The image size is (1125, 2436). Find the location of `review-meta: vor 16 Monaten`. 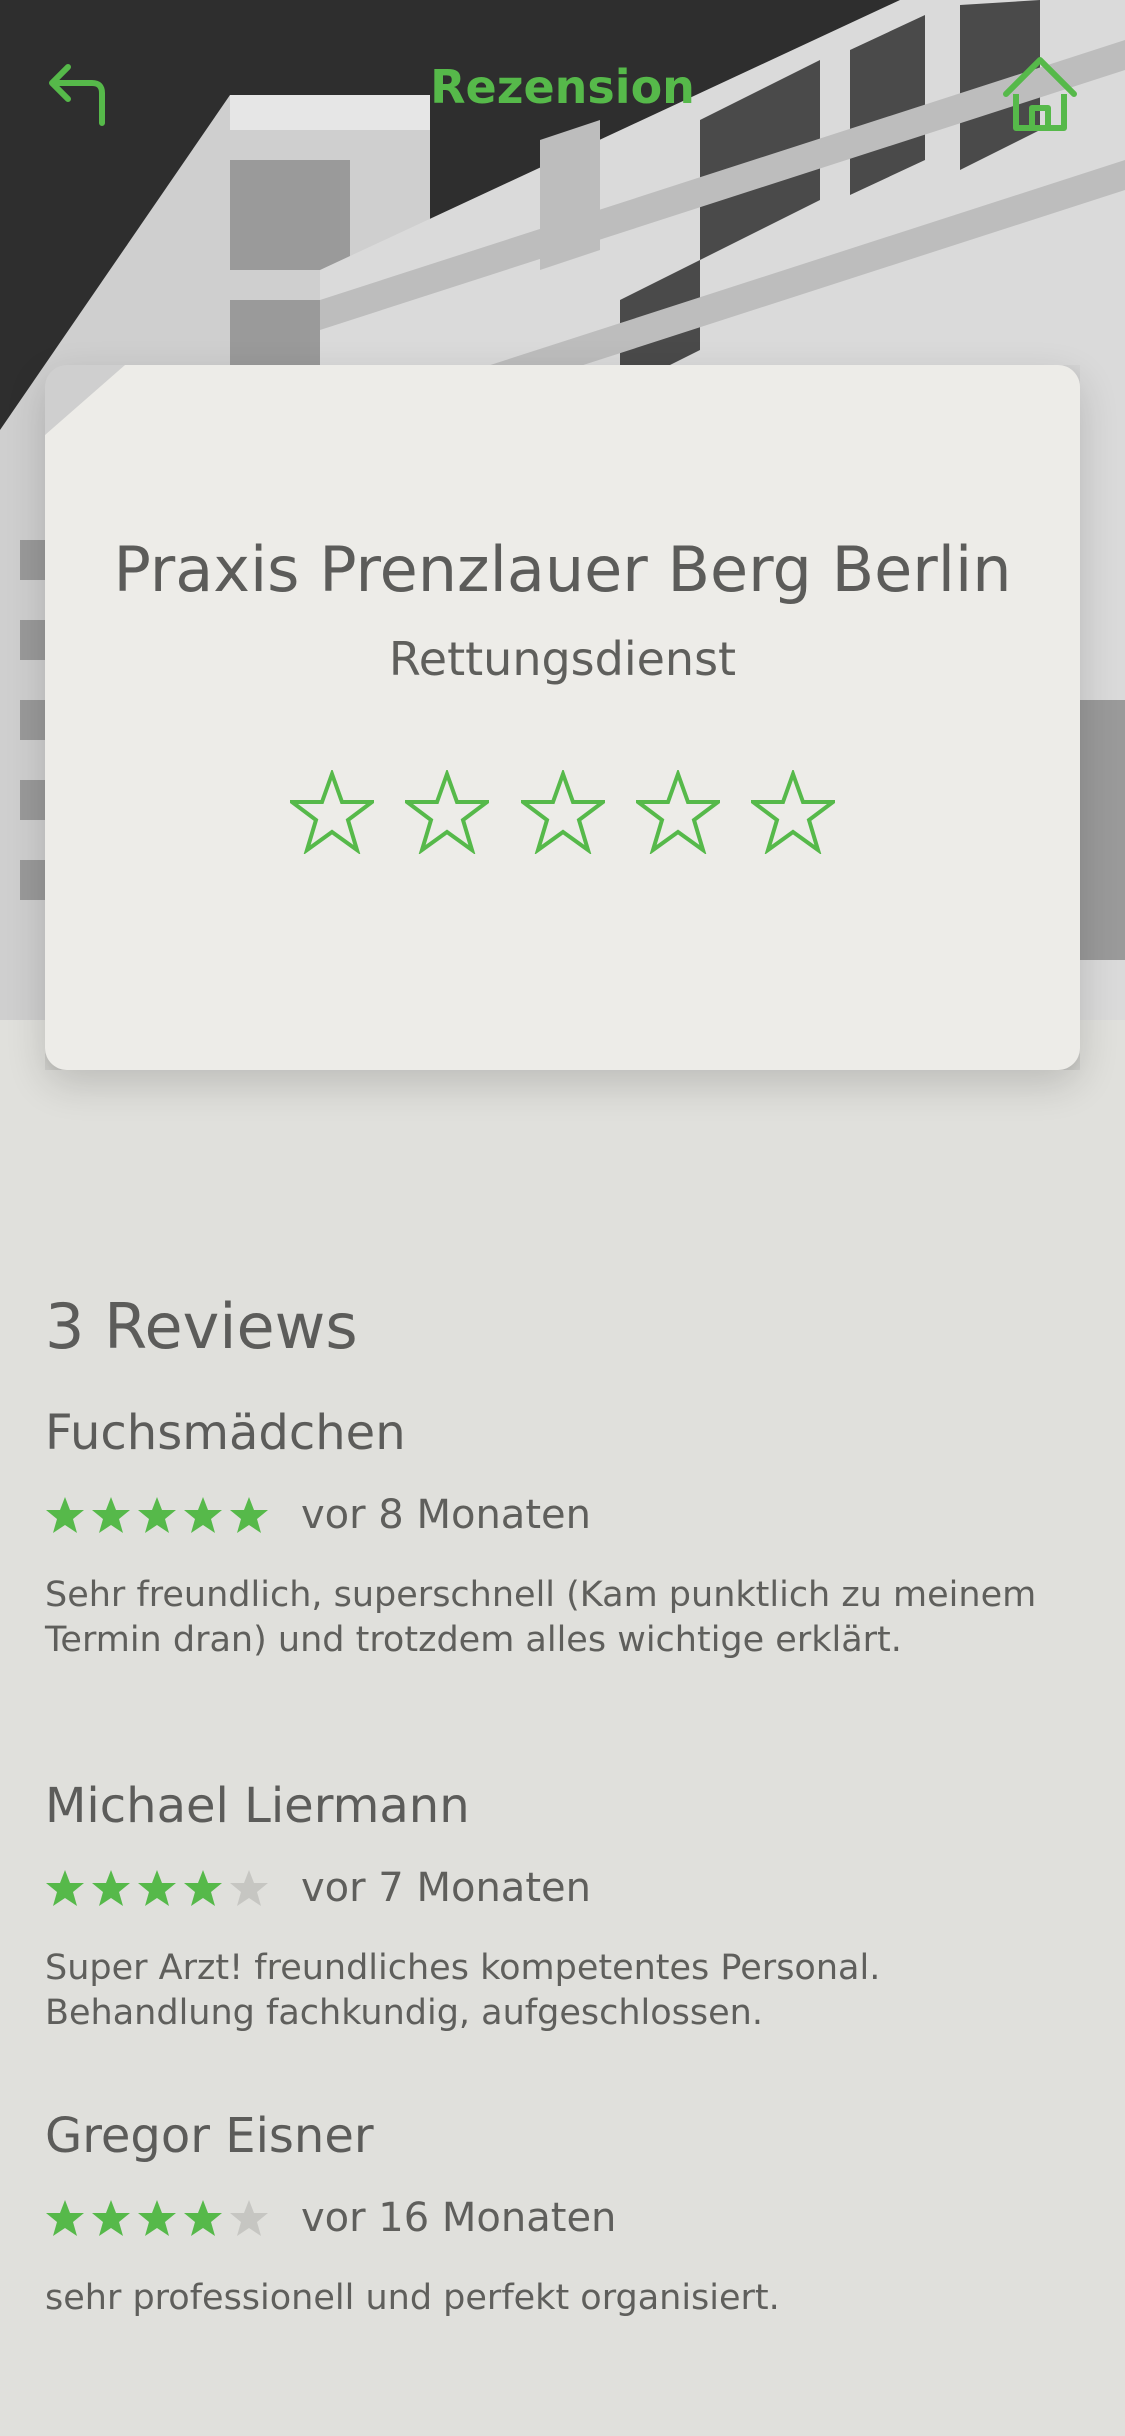

review-meta: vor 16 Monaten is located at coordinates (560, 2218).